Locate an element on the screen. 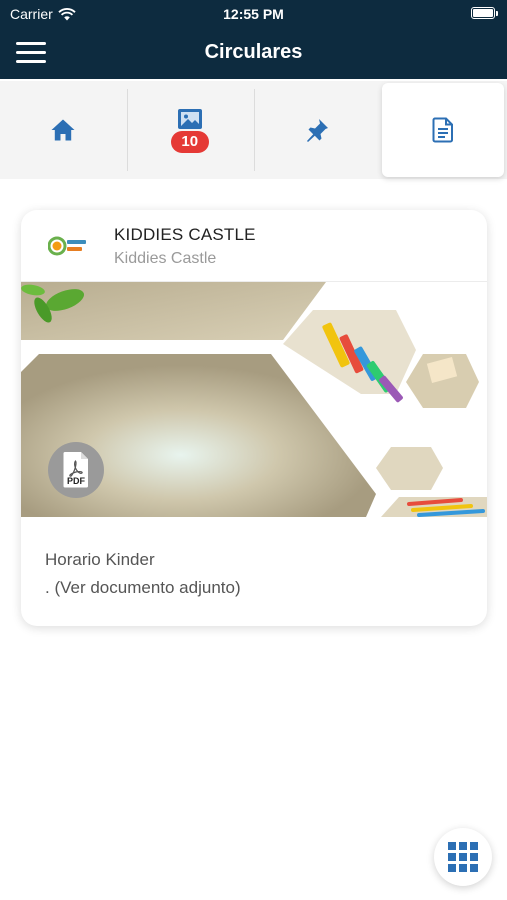 The width and height of the screenshot is (507, 900). gallery-badge: 10 is located at coordinates (189, 142).